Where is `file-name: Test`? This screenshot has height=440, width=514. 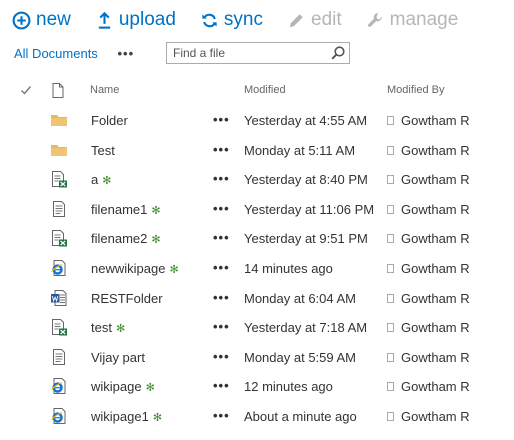 file-name: Test is located at coordinates (103, 150).